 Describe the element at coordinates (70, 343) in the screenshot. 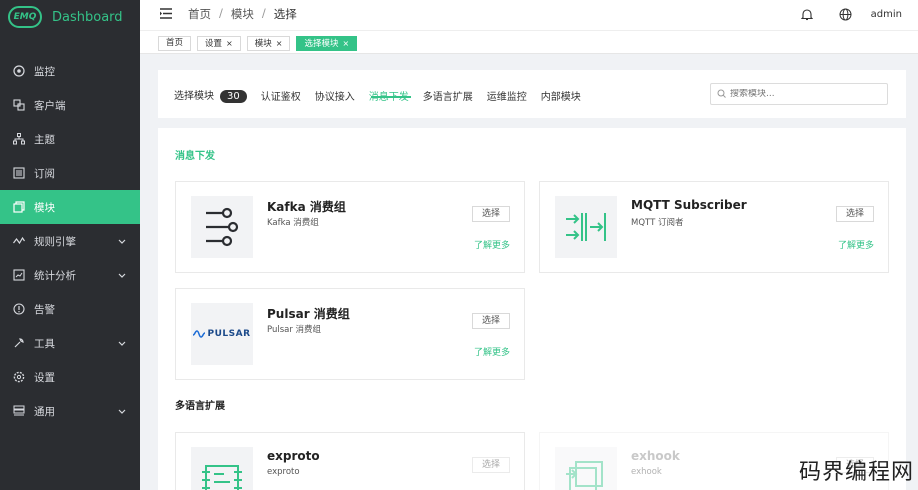

I see `sidebar-item-tools: 工具` at that location.